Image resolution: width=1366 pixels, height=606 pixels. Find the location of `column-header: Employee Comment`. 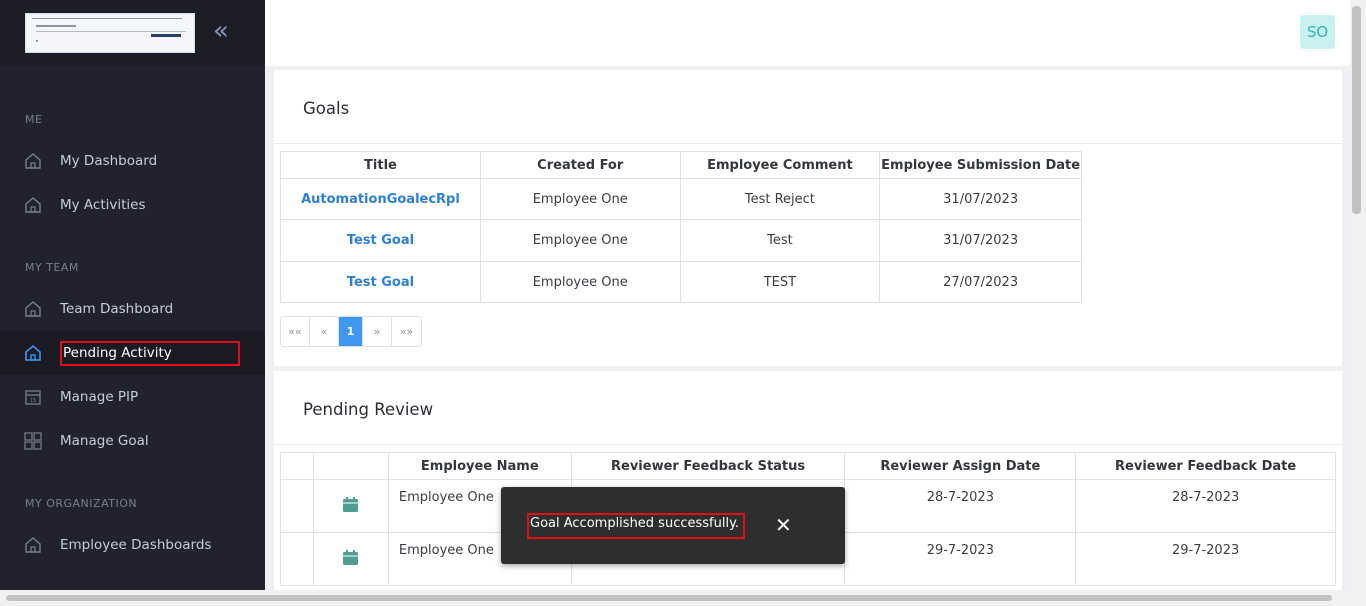

column-header: Employee Comment is located at coordinates (780, 165).